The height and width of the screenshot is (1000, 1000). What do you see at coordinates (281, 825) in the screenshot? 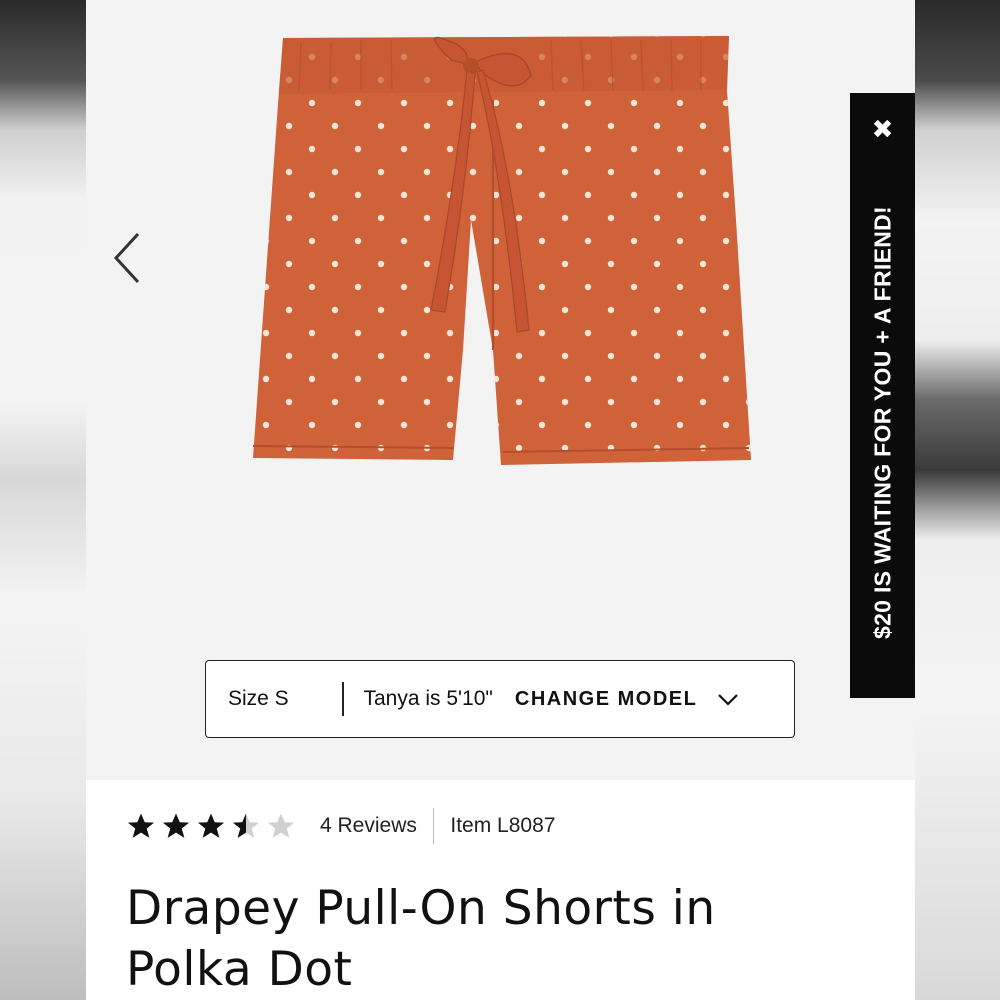
I see `empty-star-icon` at bounding box center [281, 825].